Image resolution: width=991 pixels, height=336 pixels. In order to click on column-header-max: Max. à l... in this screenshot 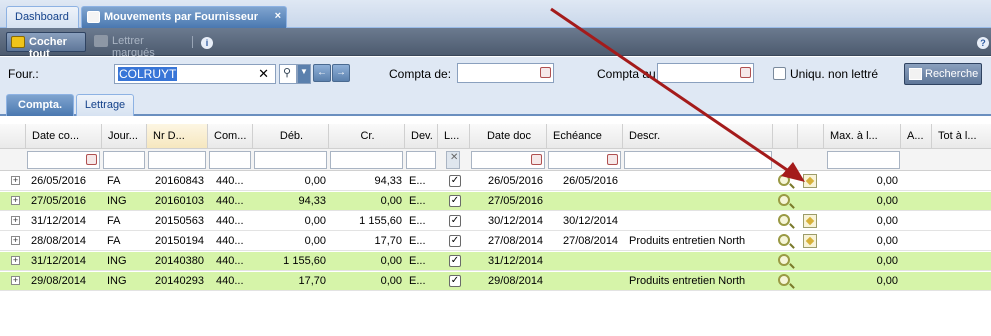, I will do `click(862, 136)`.